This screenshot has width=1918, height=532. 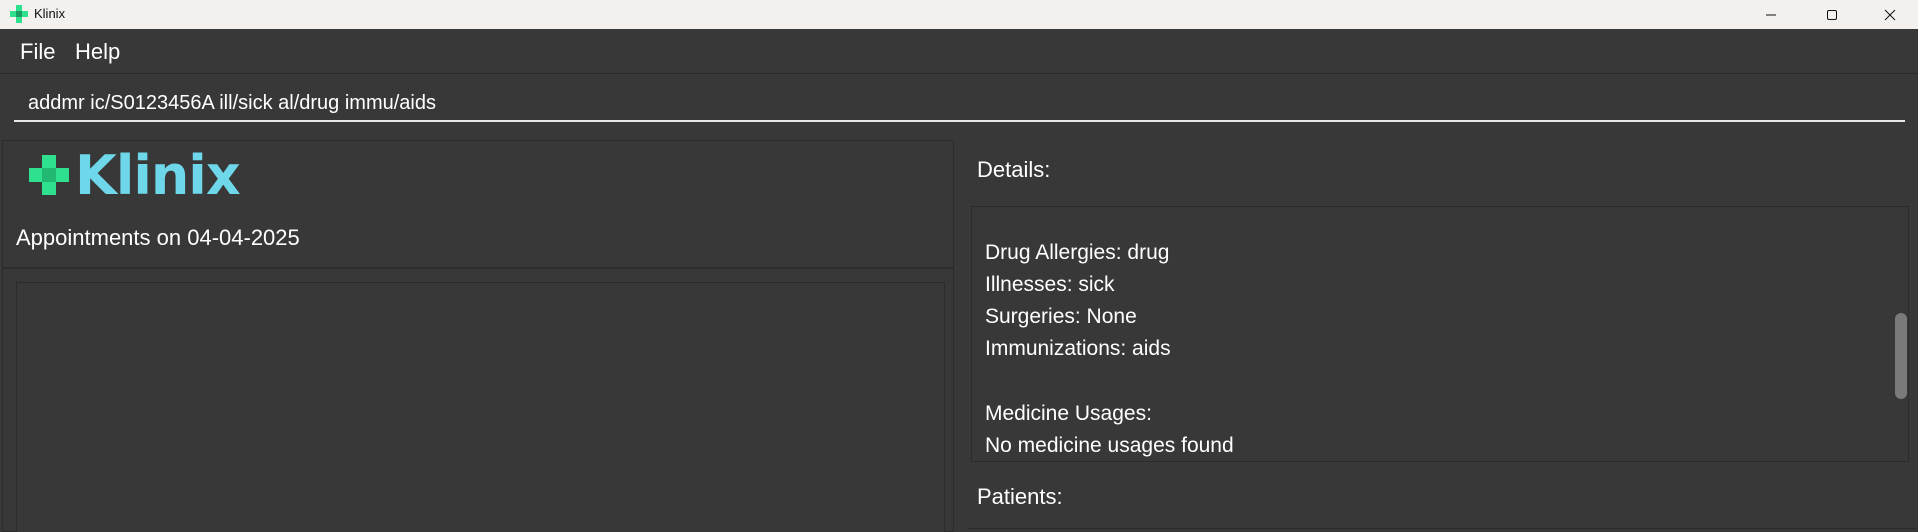 I want to click on details-drug-allergies: Drug Allergies: drug, so click(x=1077, y=252).